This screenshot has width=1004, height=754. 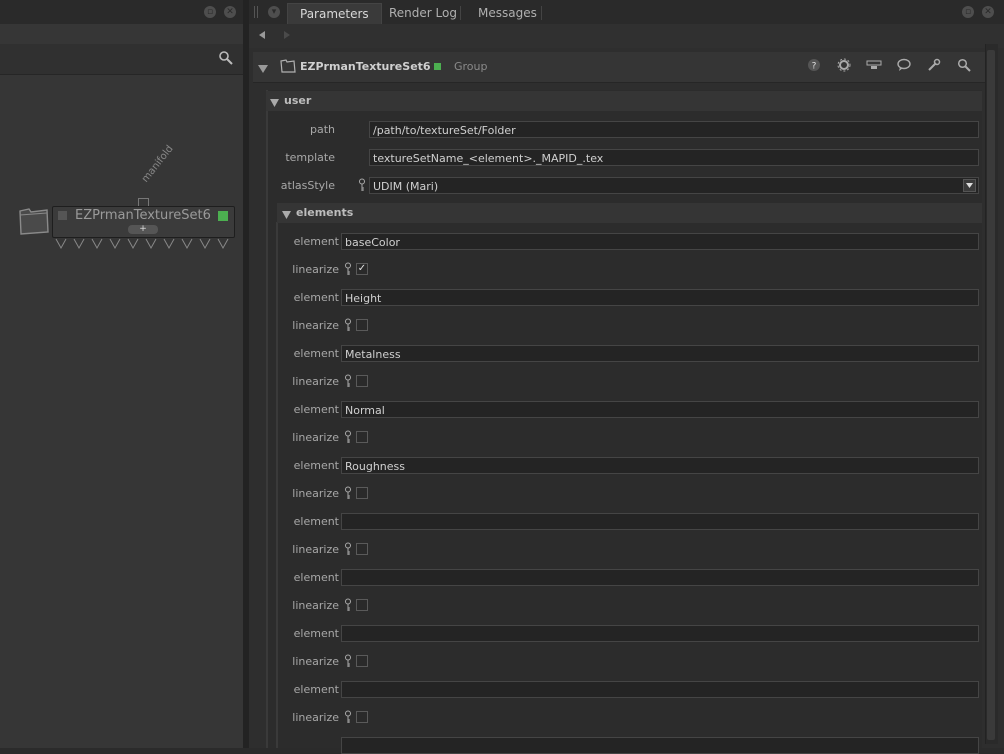 What do you see at coordinates (325, 212) in the screenshot?
I see `section-title: elements` at bounding box center [325, 212].